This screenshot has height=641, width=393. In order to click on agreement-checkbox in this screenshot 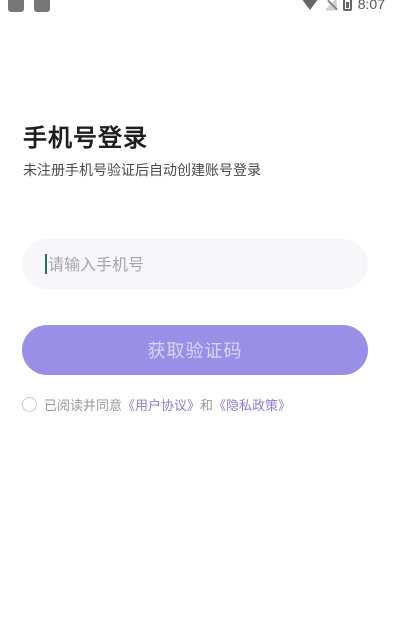, I will do `click(29, 404)`.